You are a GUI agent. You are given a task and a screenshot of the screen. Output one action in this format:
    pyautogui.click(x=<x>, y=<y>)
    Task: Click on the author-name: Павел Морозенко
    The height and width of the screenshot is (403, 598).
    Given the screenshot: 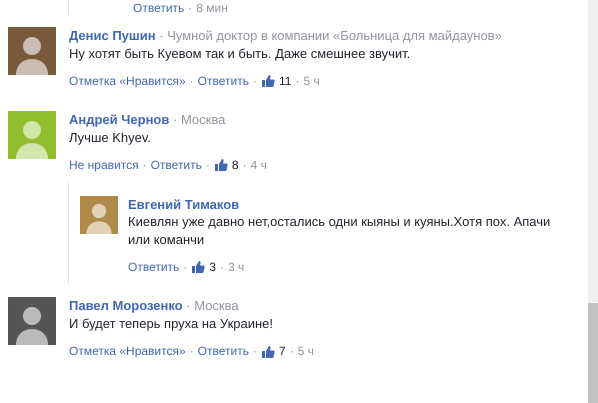 What is the action you would take?
    pyautogui.click(x=126, y=306)
    